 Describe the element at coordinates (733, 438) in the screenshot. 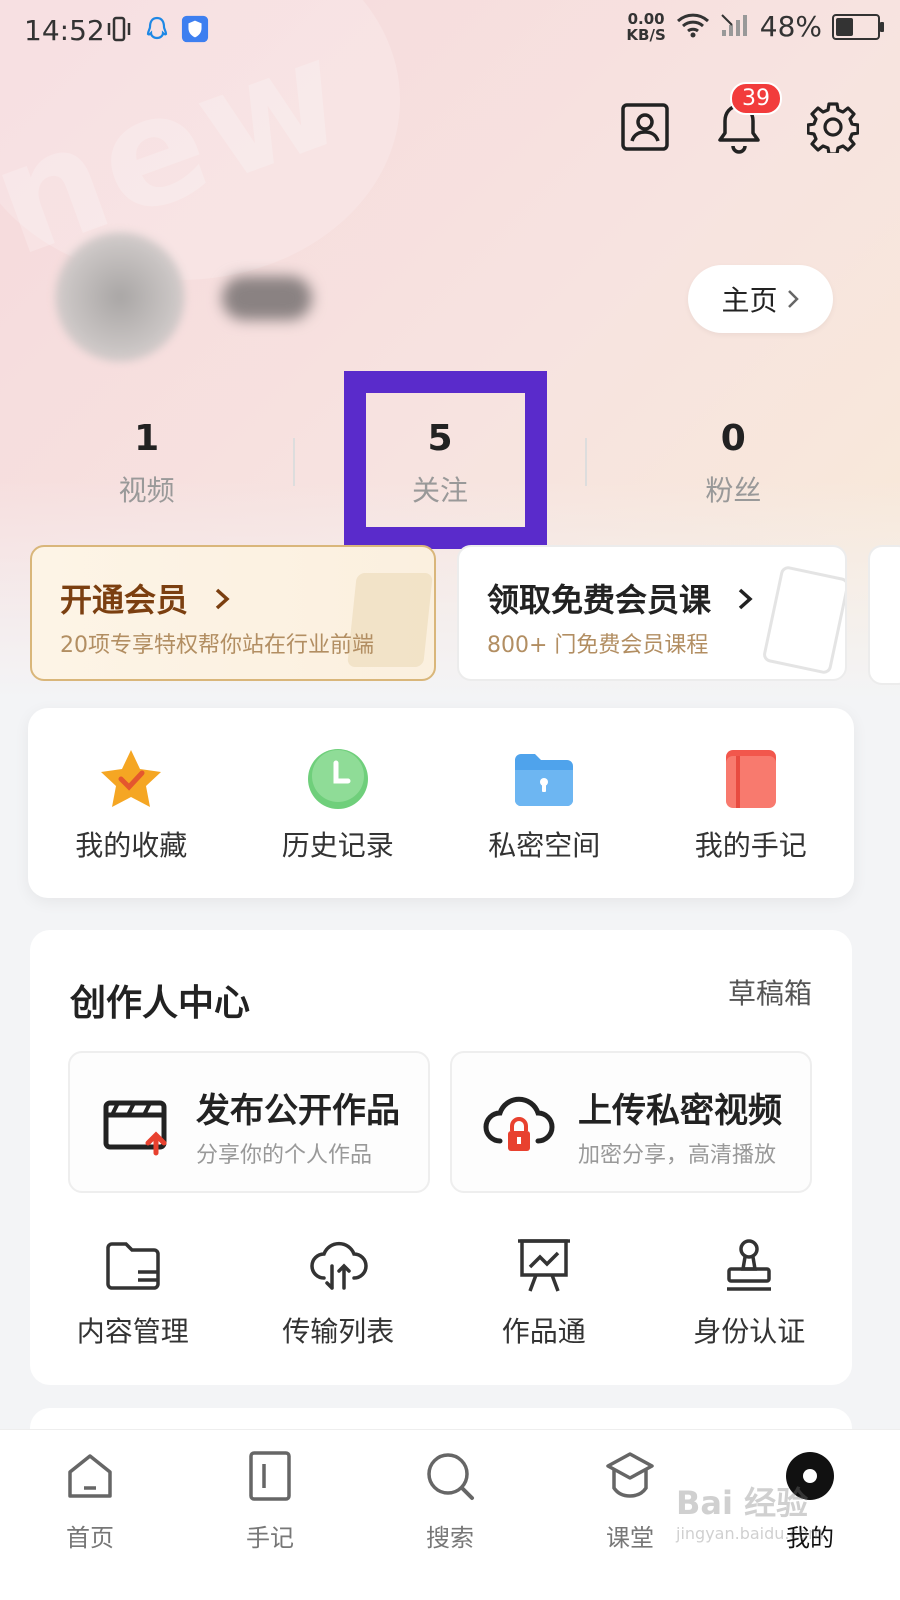

I see `stat-value: 0` at that location.